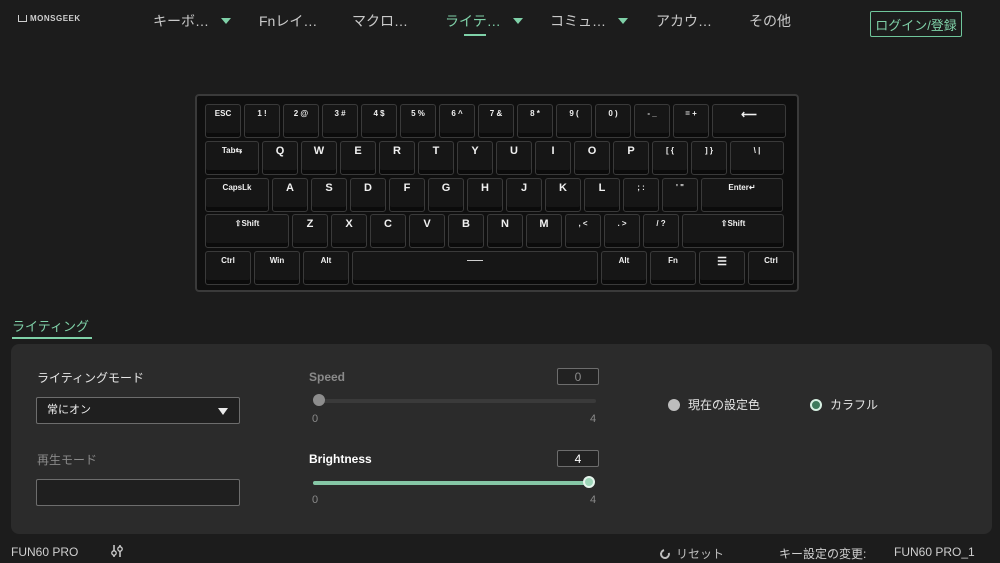 The width and height of the screenshot is (1000, 563). I want to click on key: R, so click(397, 158).